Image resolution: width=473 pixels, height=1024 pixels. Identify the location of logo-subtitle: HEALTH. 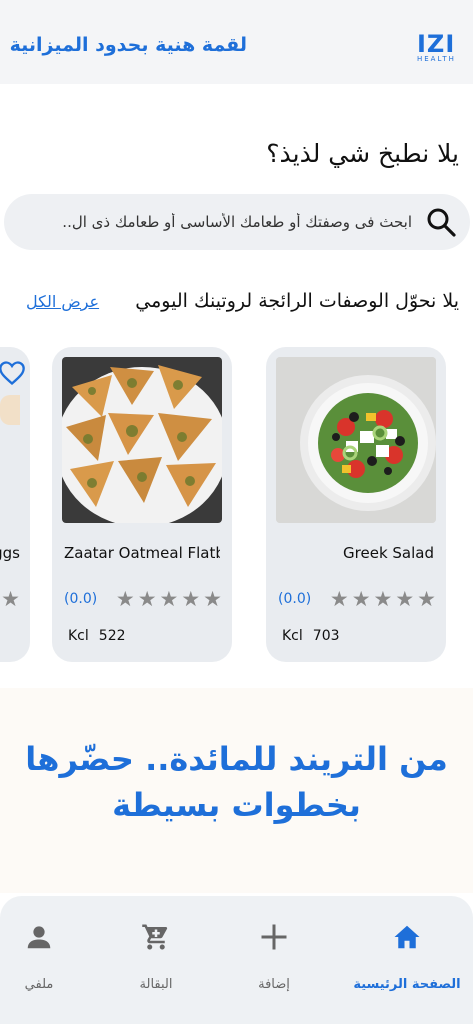
(436, 59).